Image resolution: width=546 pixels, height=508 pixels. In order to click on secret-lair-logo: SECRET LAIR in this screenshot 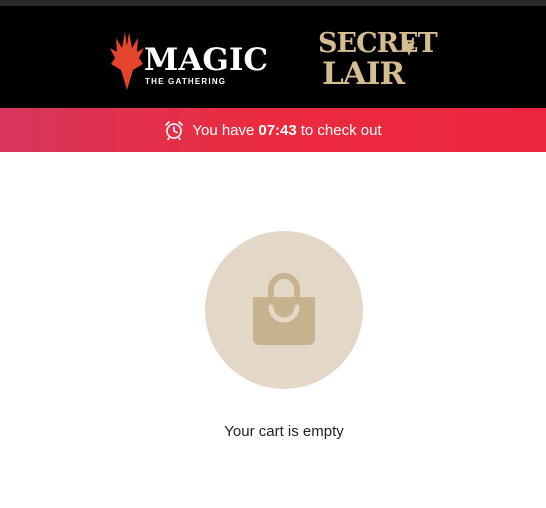, I will do `click(377, 61)`.